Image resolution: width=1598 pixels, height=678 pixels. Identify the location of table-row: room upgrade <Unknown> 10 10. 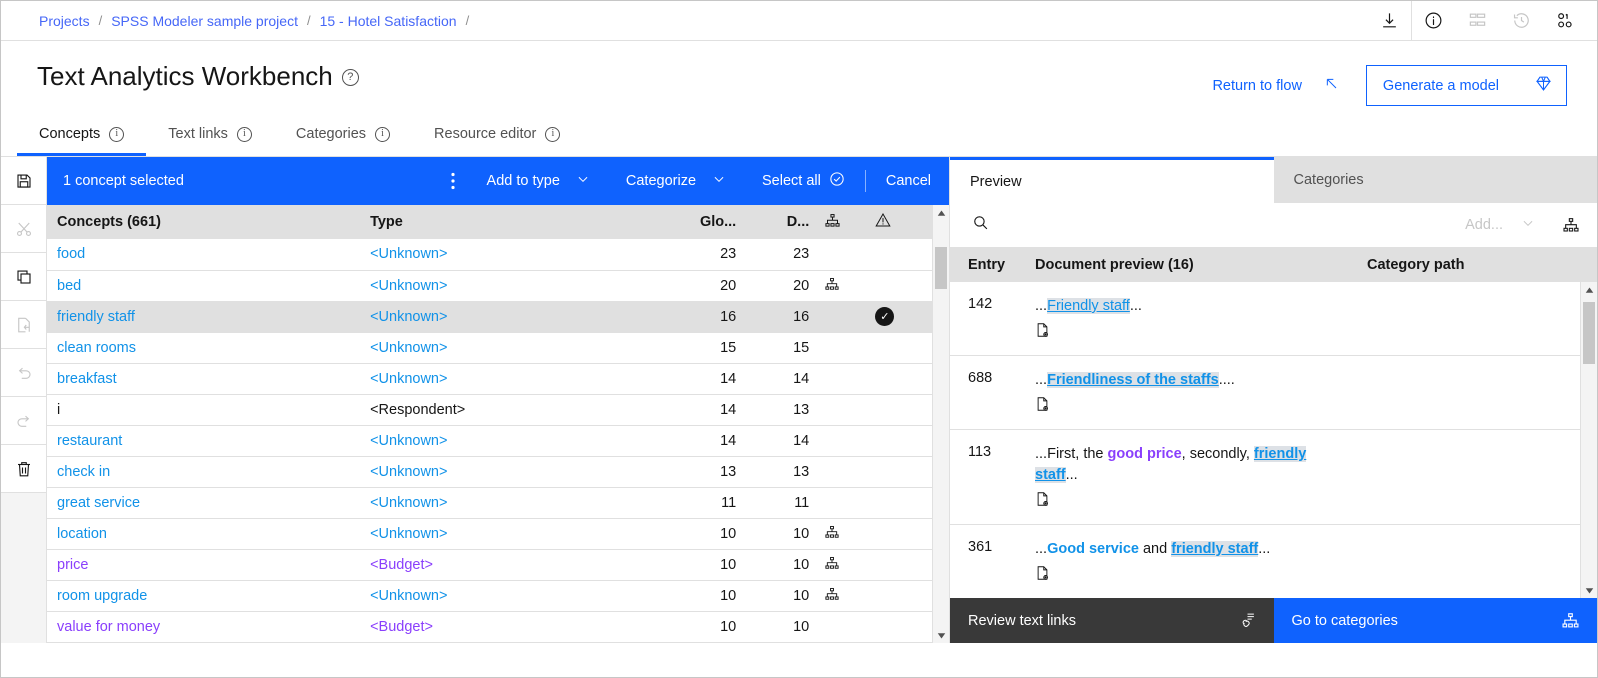
(489, 596).